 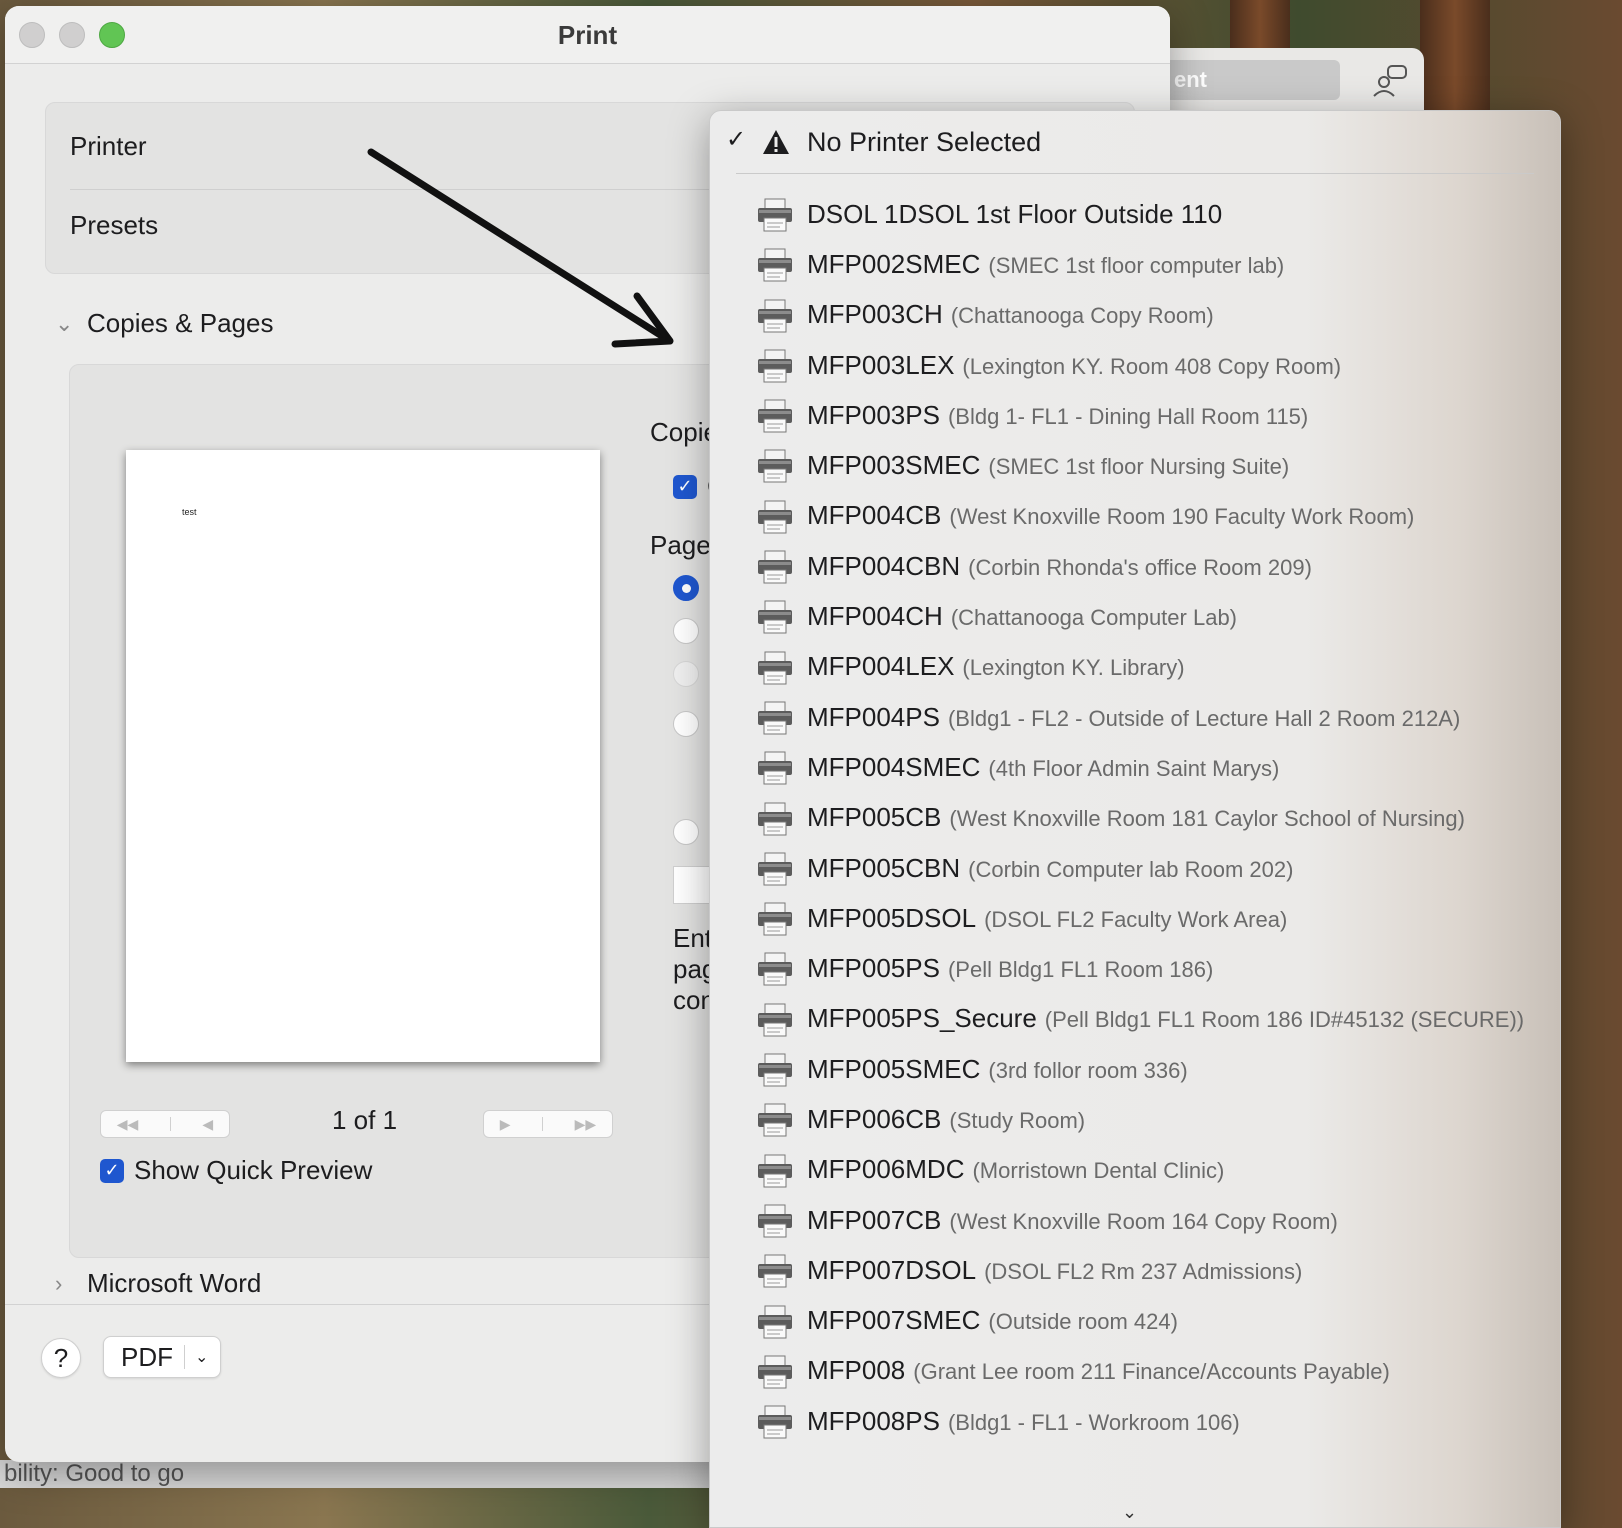 I want to click on pages-all-radio, so click(x=686, y=588).